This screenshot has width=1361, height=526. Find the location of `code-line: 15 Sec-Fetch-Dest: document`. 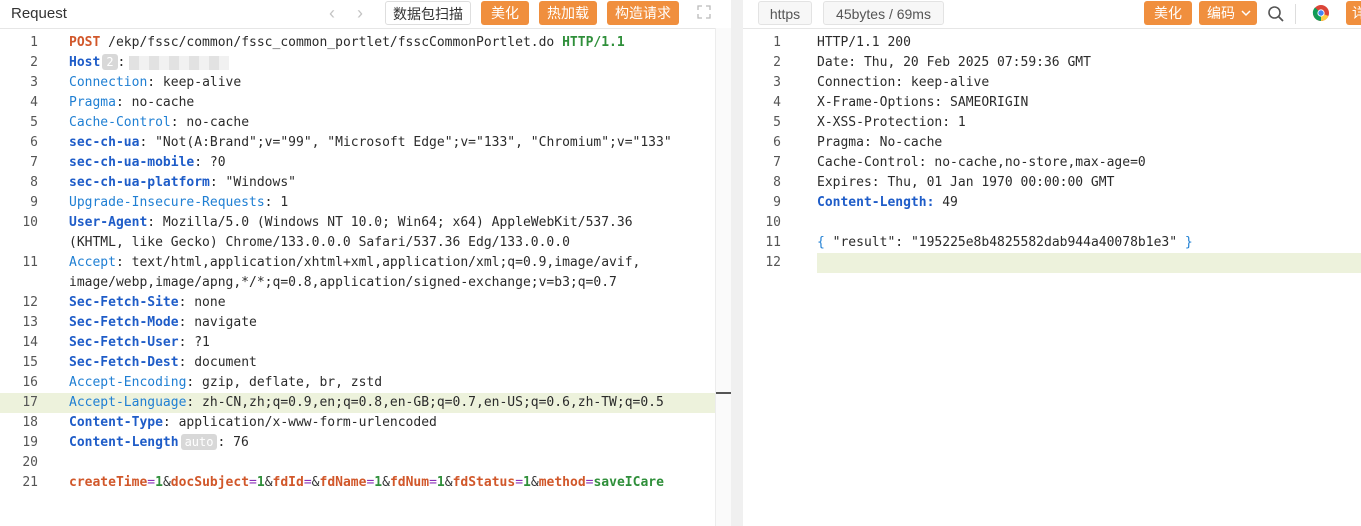

code-line: 15 Sec-Fetch-Dest: document is located at coordinates (365, 363).